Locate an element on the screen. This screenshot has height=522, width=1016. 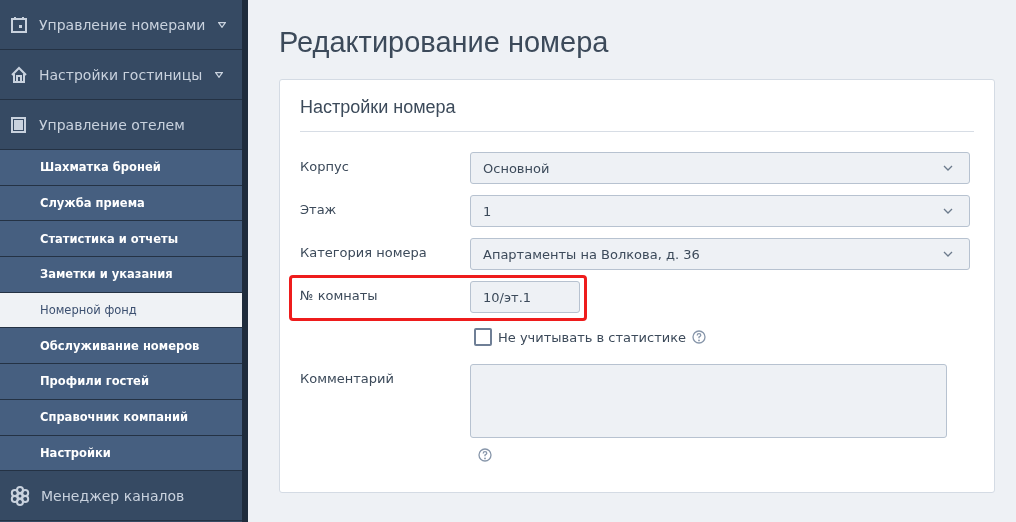
field-label: Категория номера is located at coordinates (364, 252).